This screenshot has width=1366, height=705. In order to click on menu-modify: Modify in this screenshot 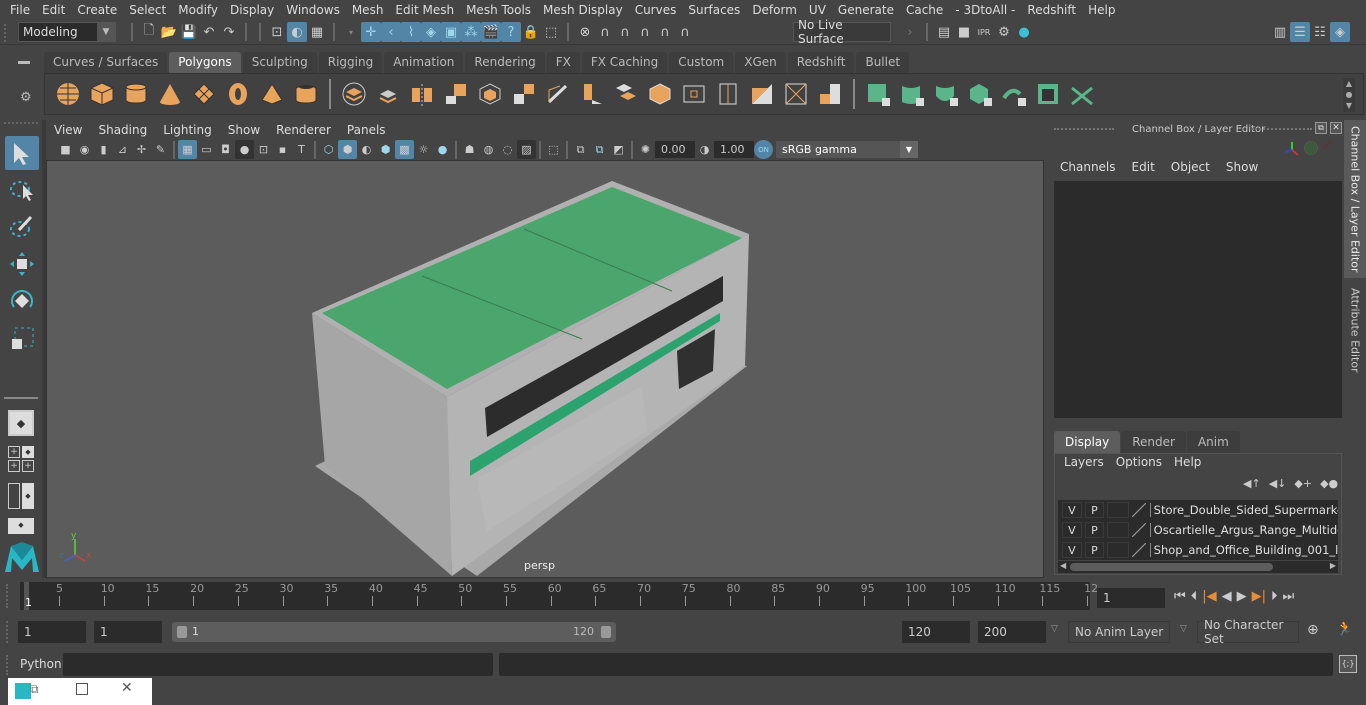, I will do `click(198, 10)`.